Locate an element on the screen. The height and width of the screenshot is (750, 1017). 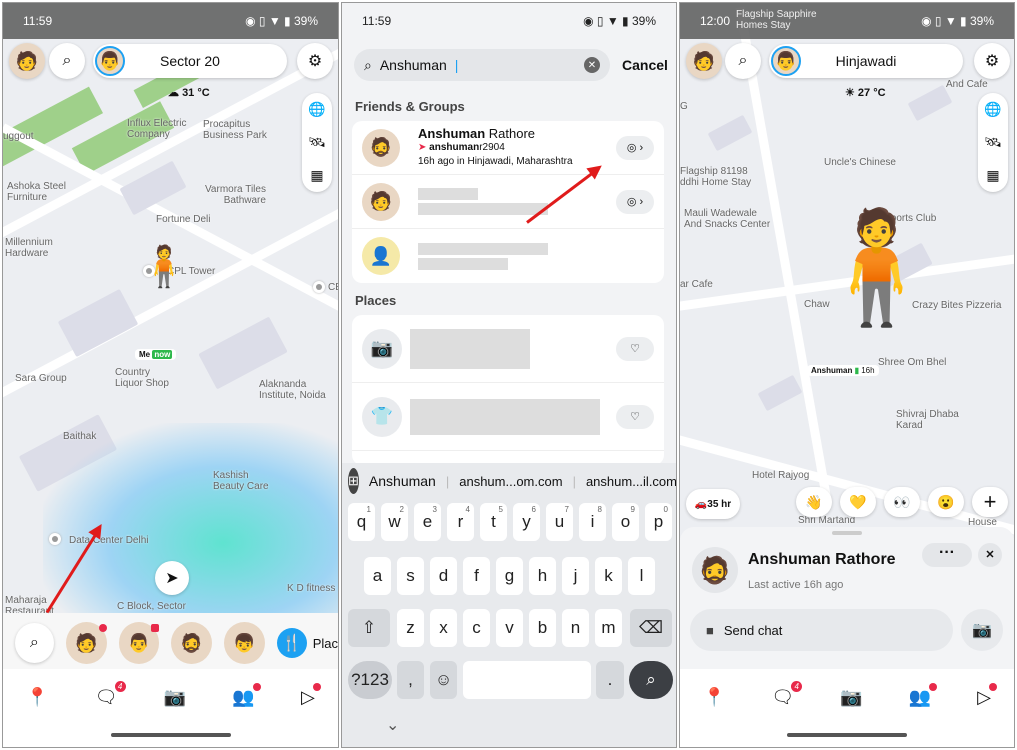
add-reaction-button: + is located at coordinates (990, 502).